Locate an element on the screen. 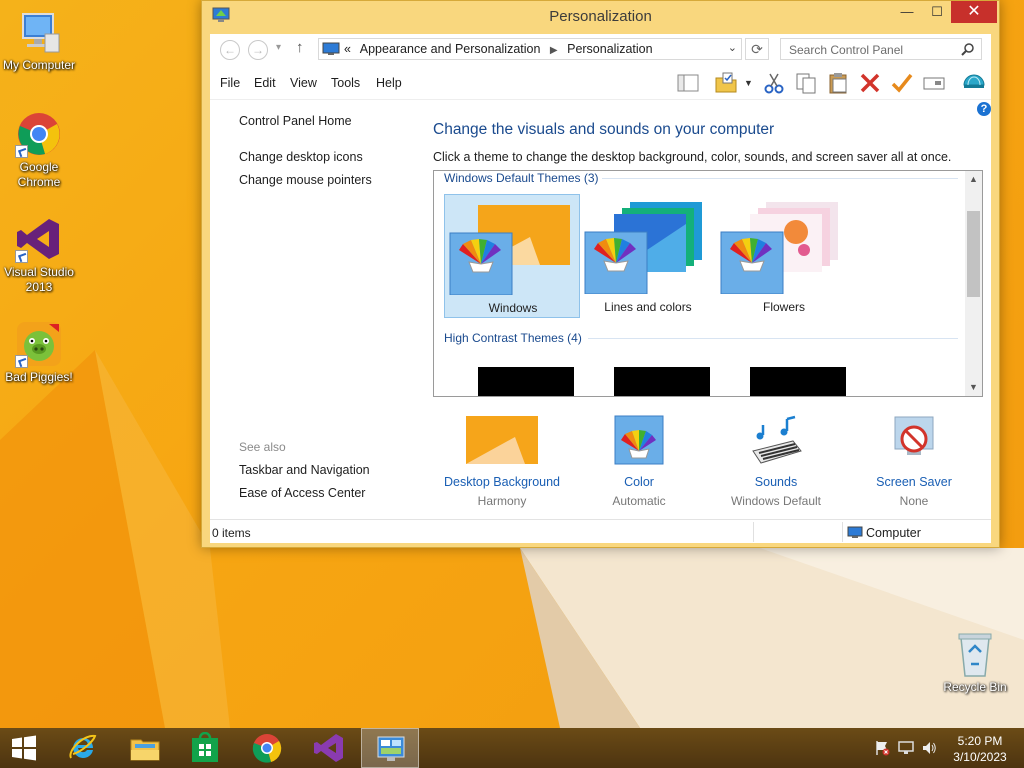 Image resolution: width=1024 pixels, height=768 pixels. copy-icon is located at coordinates (806, 83).